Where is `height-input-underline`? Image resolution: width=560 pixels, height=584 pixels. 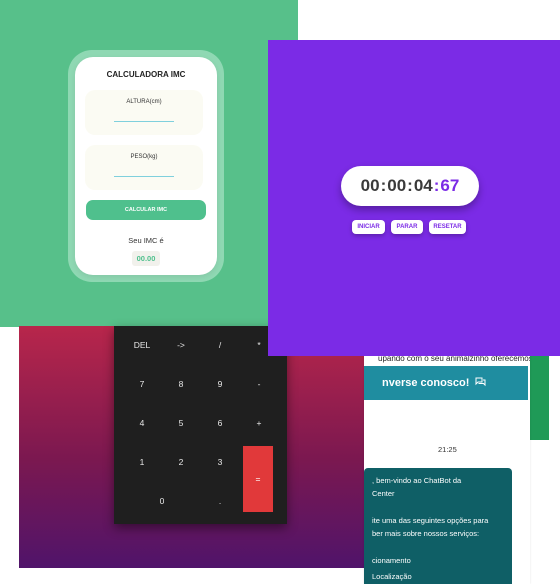 height-input-underline is located at coordinates (144, 121).